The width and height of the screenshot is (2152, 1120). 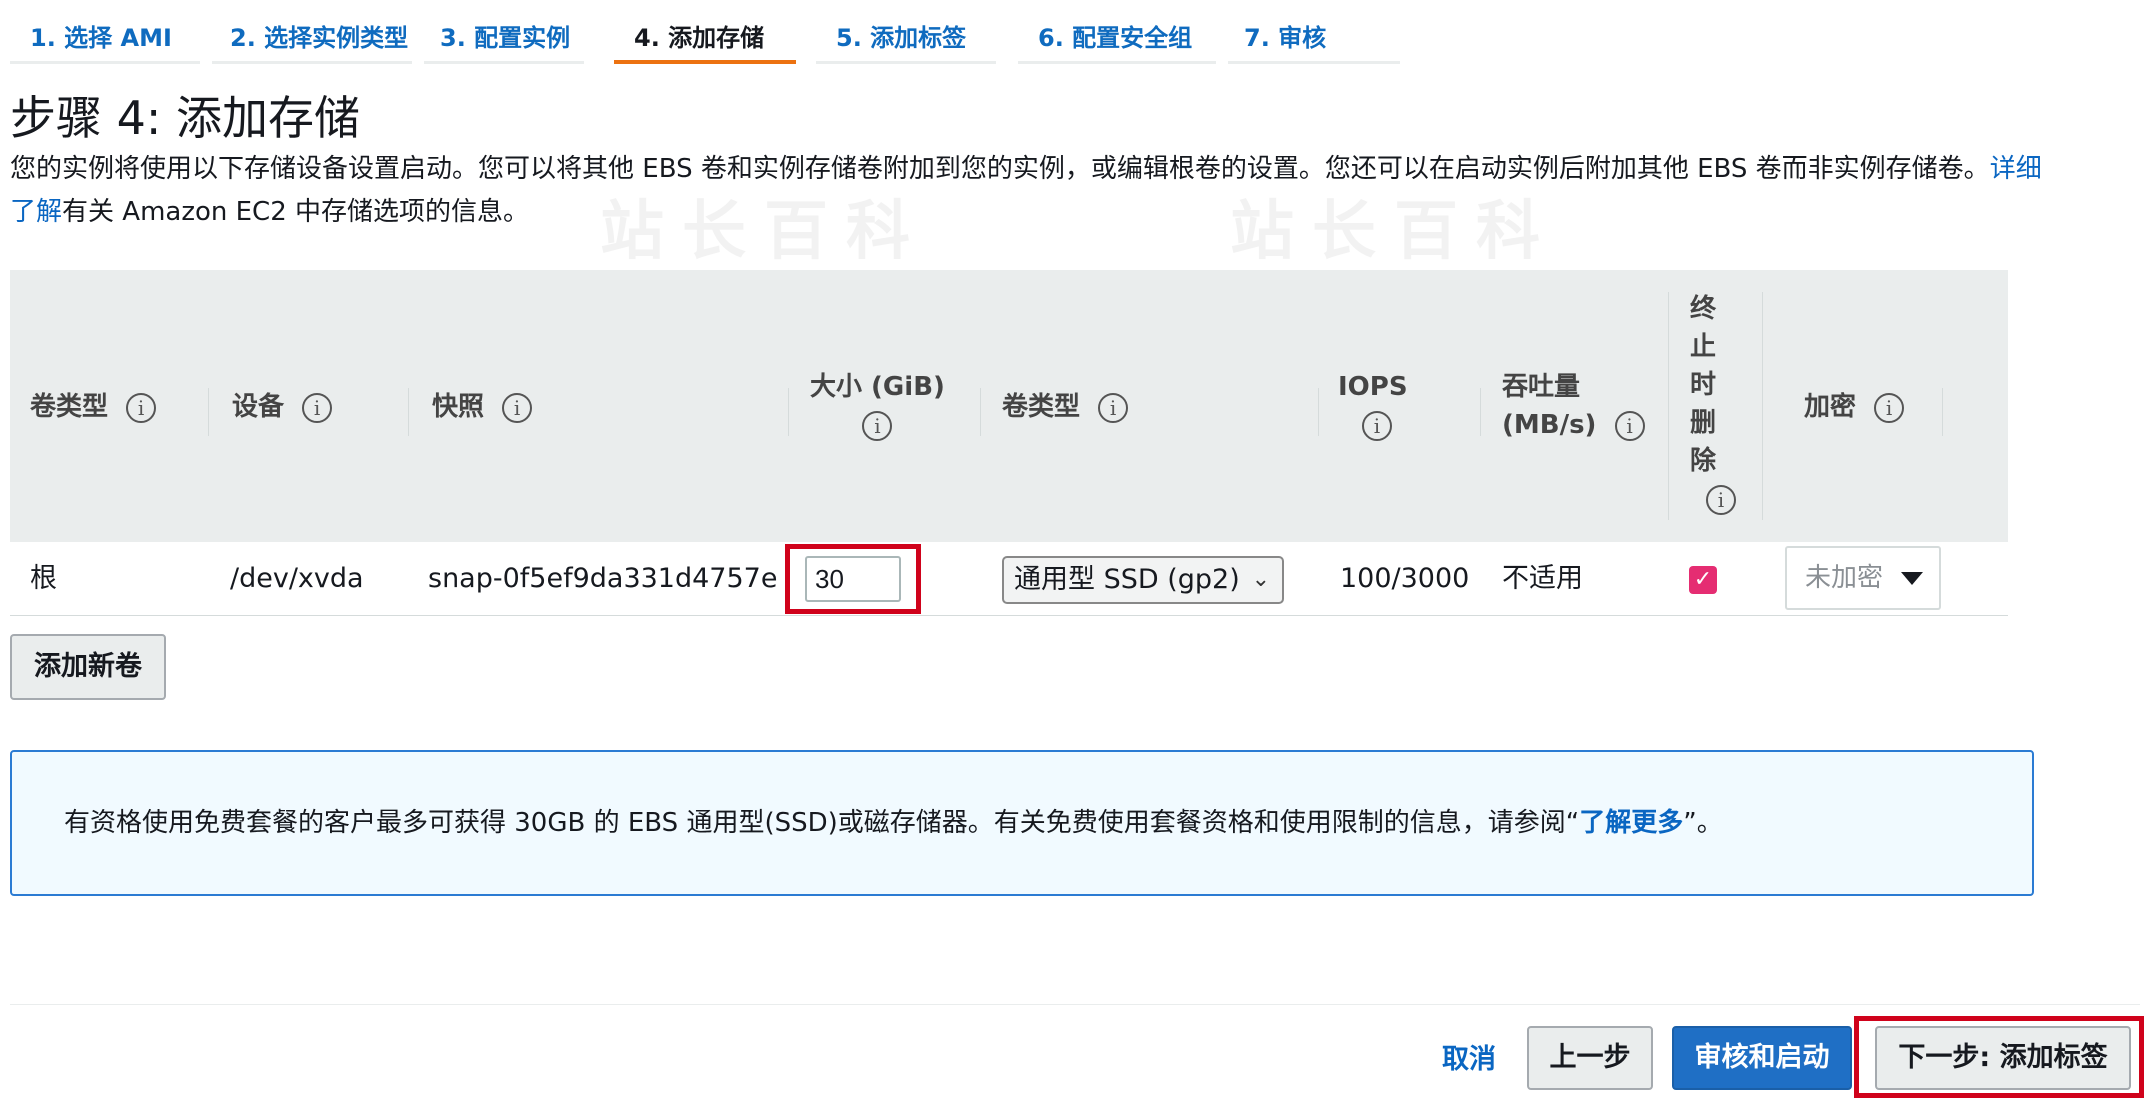 I want to click on encryption-select: 未加密, so click(x=1863, y=578).